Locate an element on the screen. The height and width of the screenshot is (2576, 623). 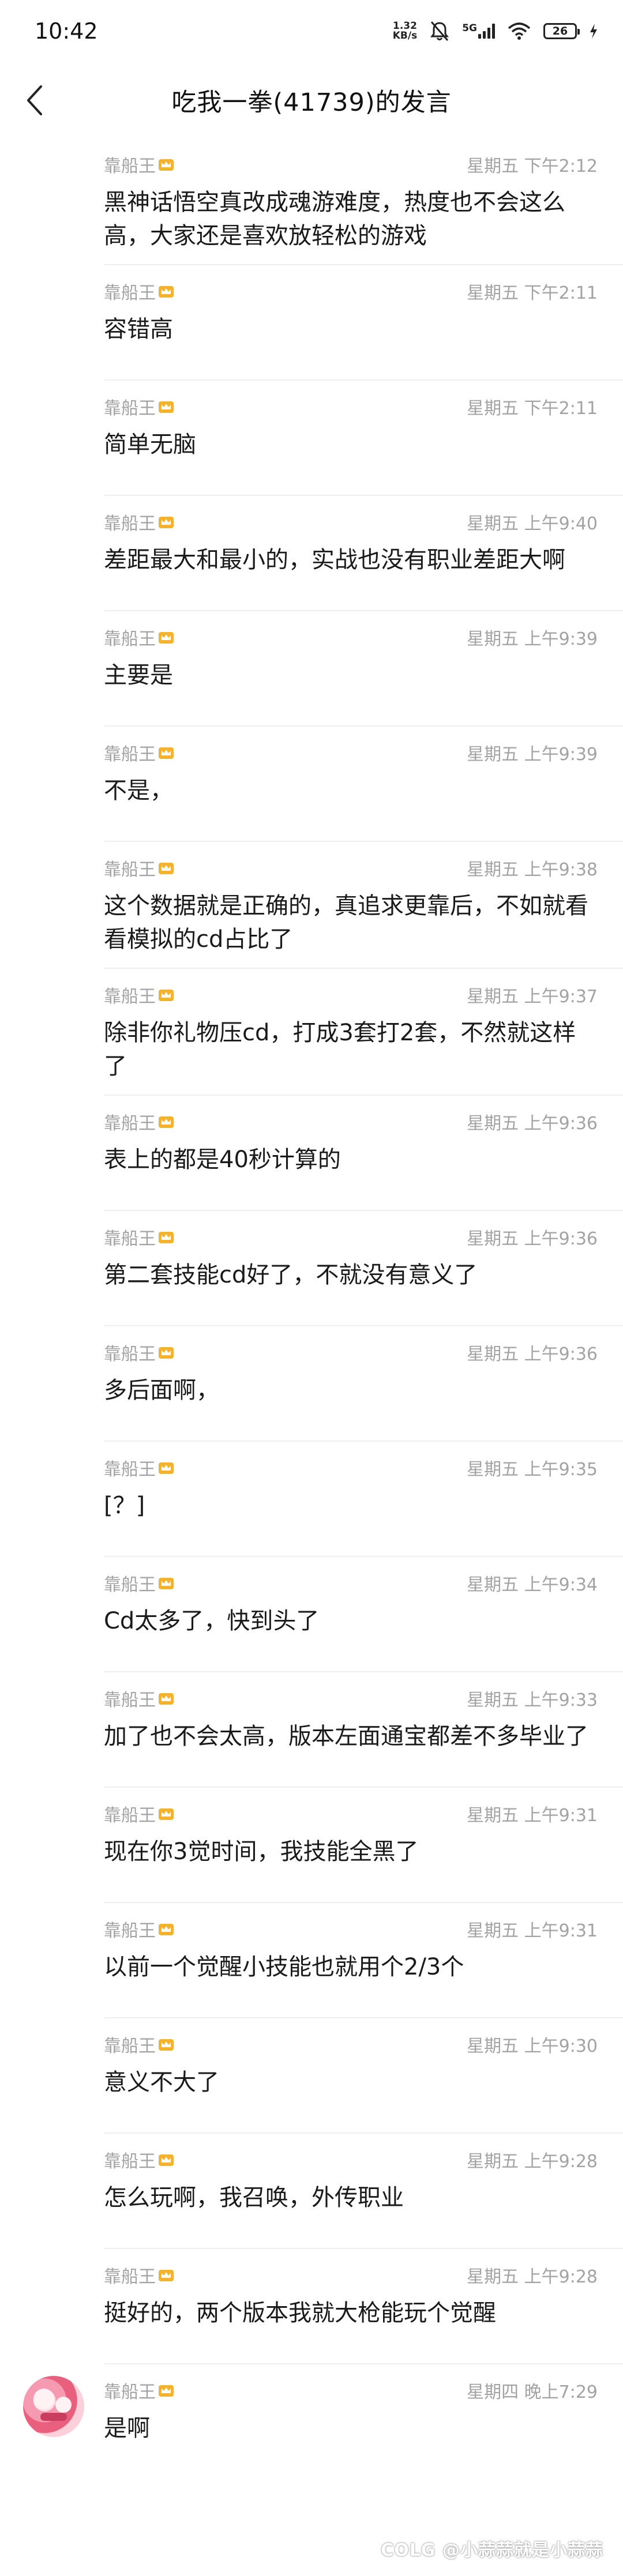
message-text: 这个数据就是正确的，真追求更靠后，不如就看看模拟的cd占比了 is located at coordinates (346, 923).